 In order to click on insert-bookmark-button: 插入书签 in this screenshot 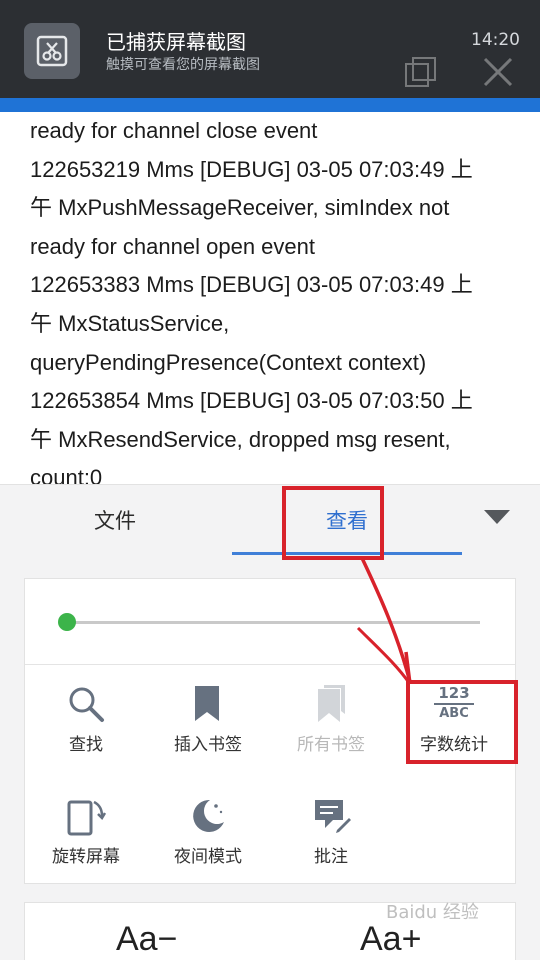, I will do `click(208, 719)`.